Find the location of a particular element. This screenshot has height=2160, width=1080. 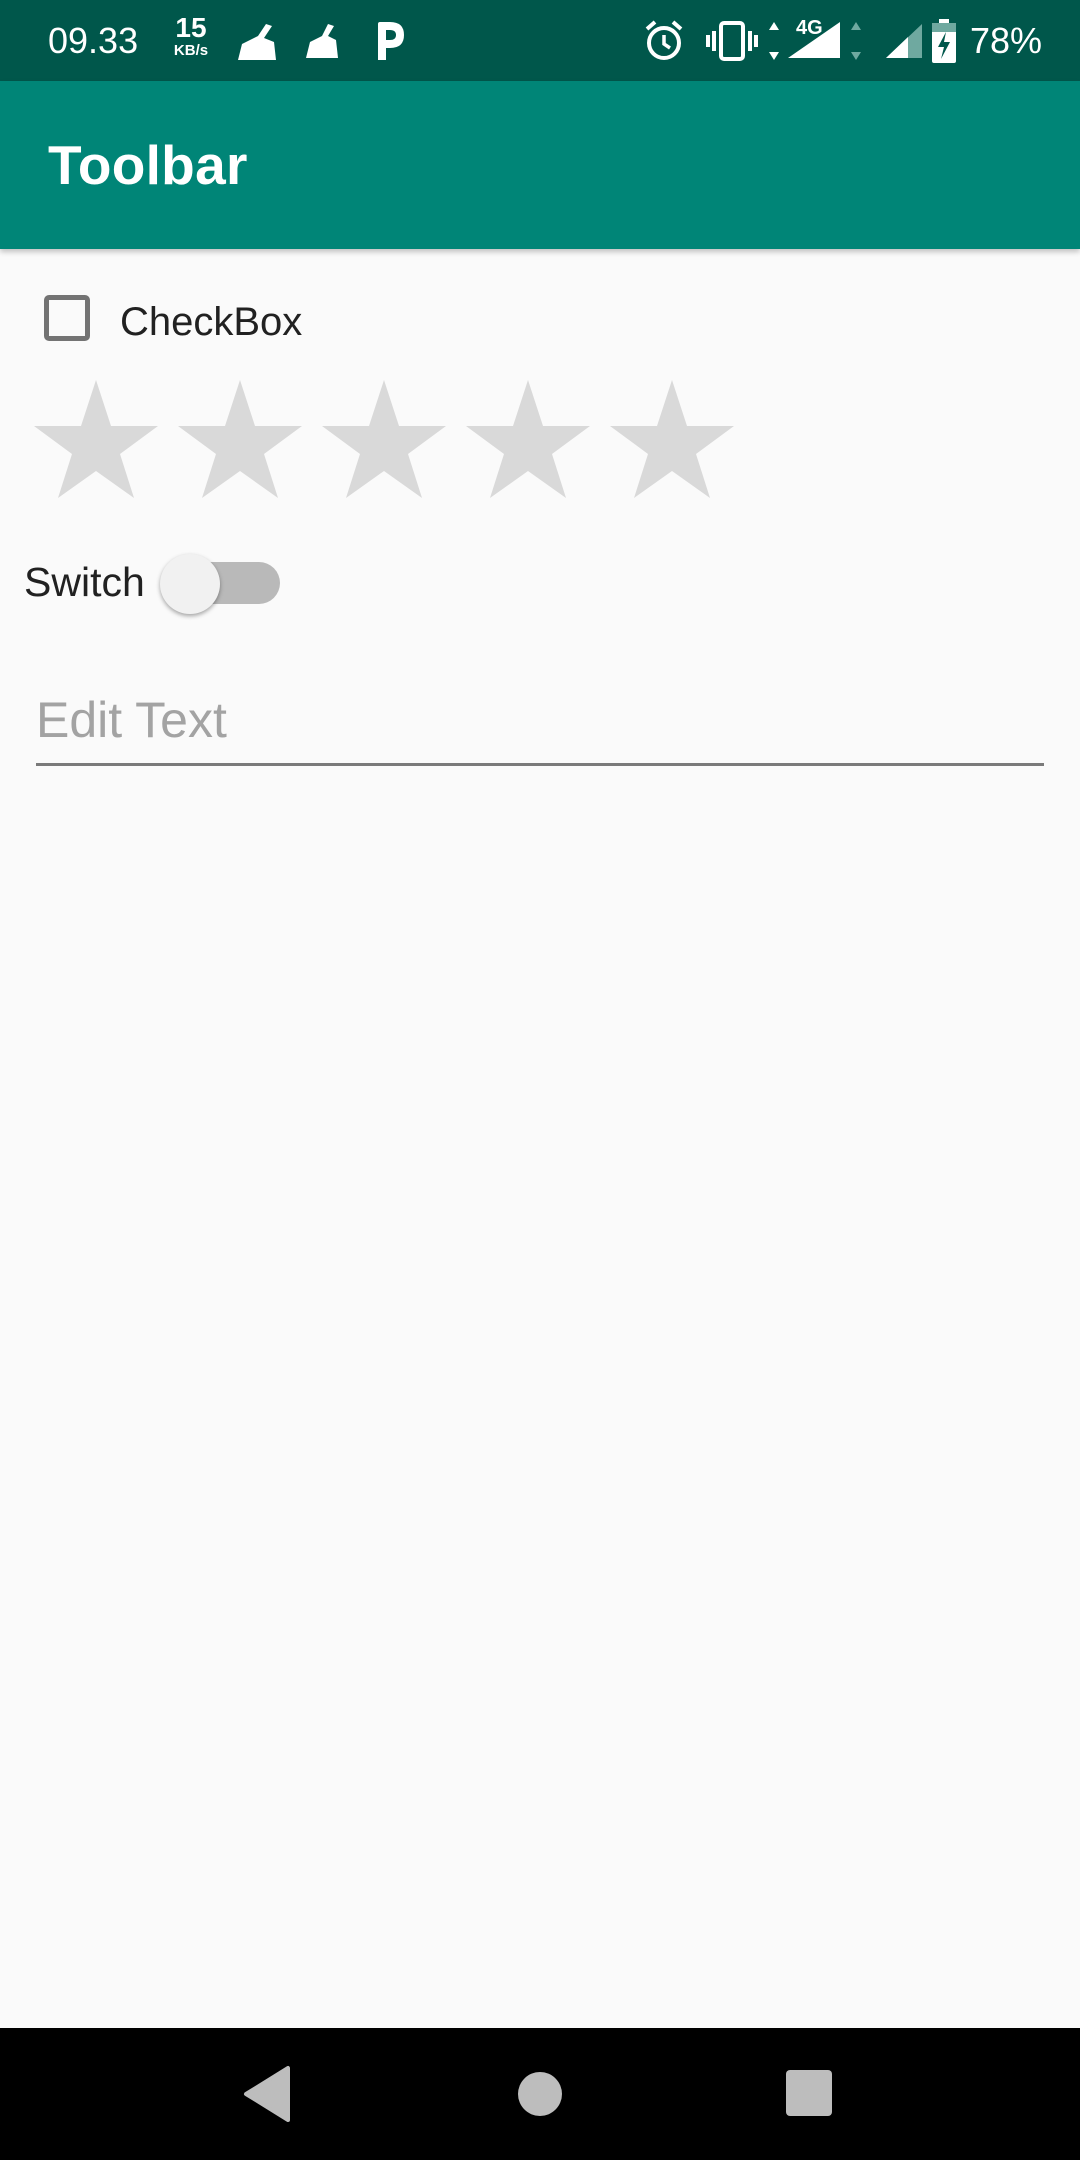

toolbar: Toolbar is located at coordinates (540, 165).